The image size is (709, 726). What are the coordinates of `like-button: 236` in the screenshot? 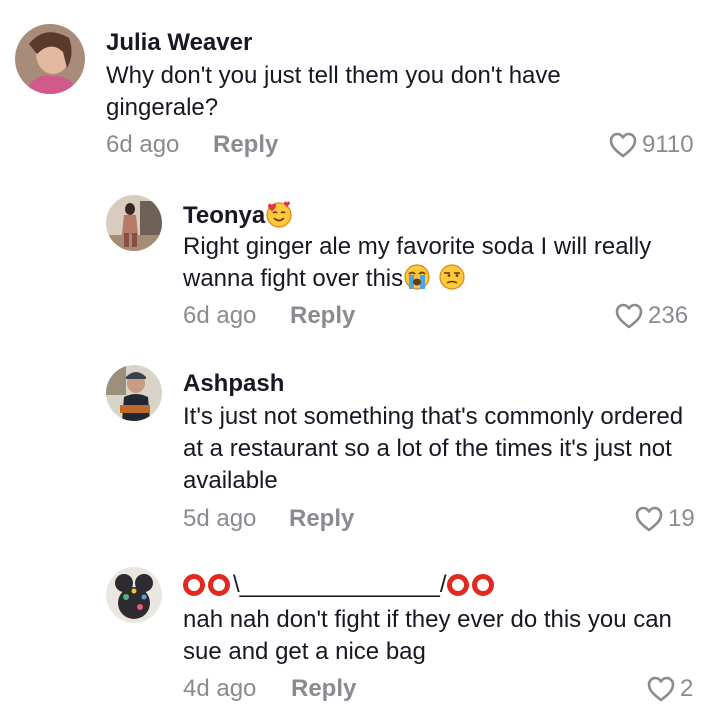 It's located at (651, 316).